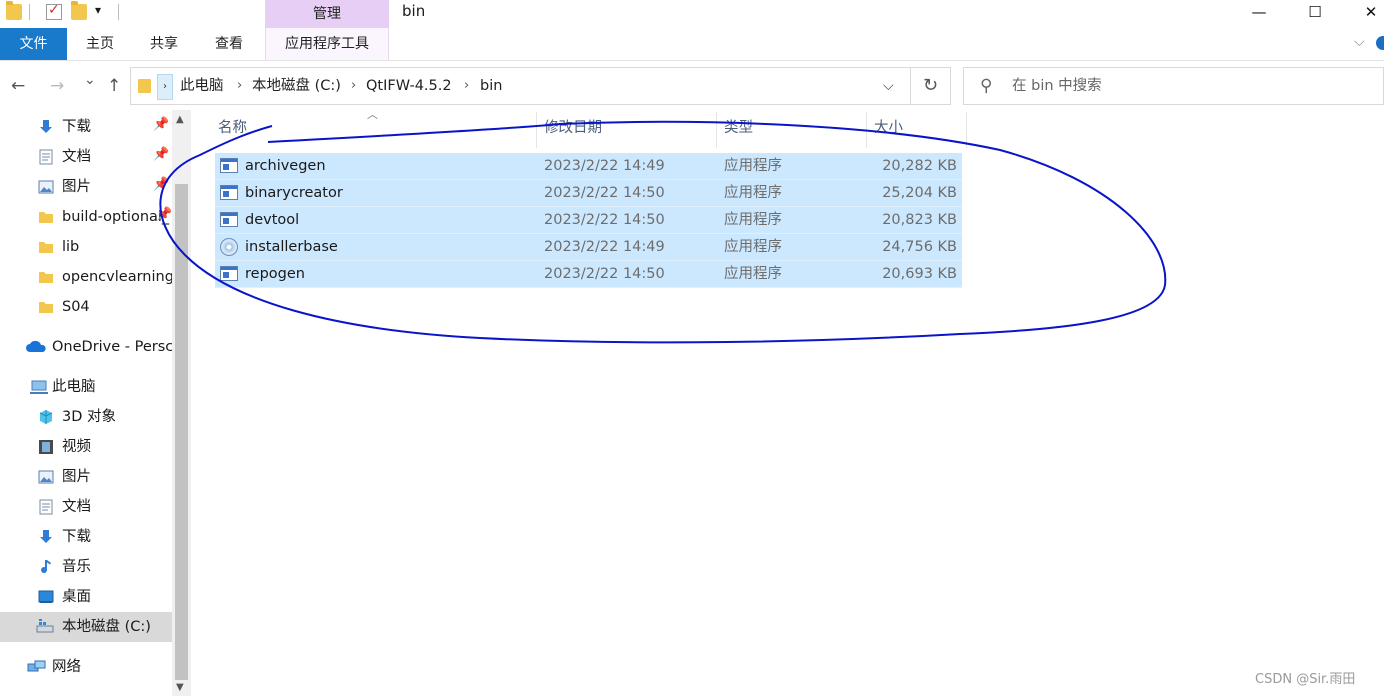 The height and width of the screenshot is (696, 1384). What do you see at coordinates (36, 666) in the screenshot?
I see `network-icon` at bounding box center [36, 666].